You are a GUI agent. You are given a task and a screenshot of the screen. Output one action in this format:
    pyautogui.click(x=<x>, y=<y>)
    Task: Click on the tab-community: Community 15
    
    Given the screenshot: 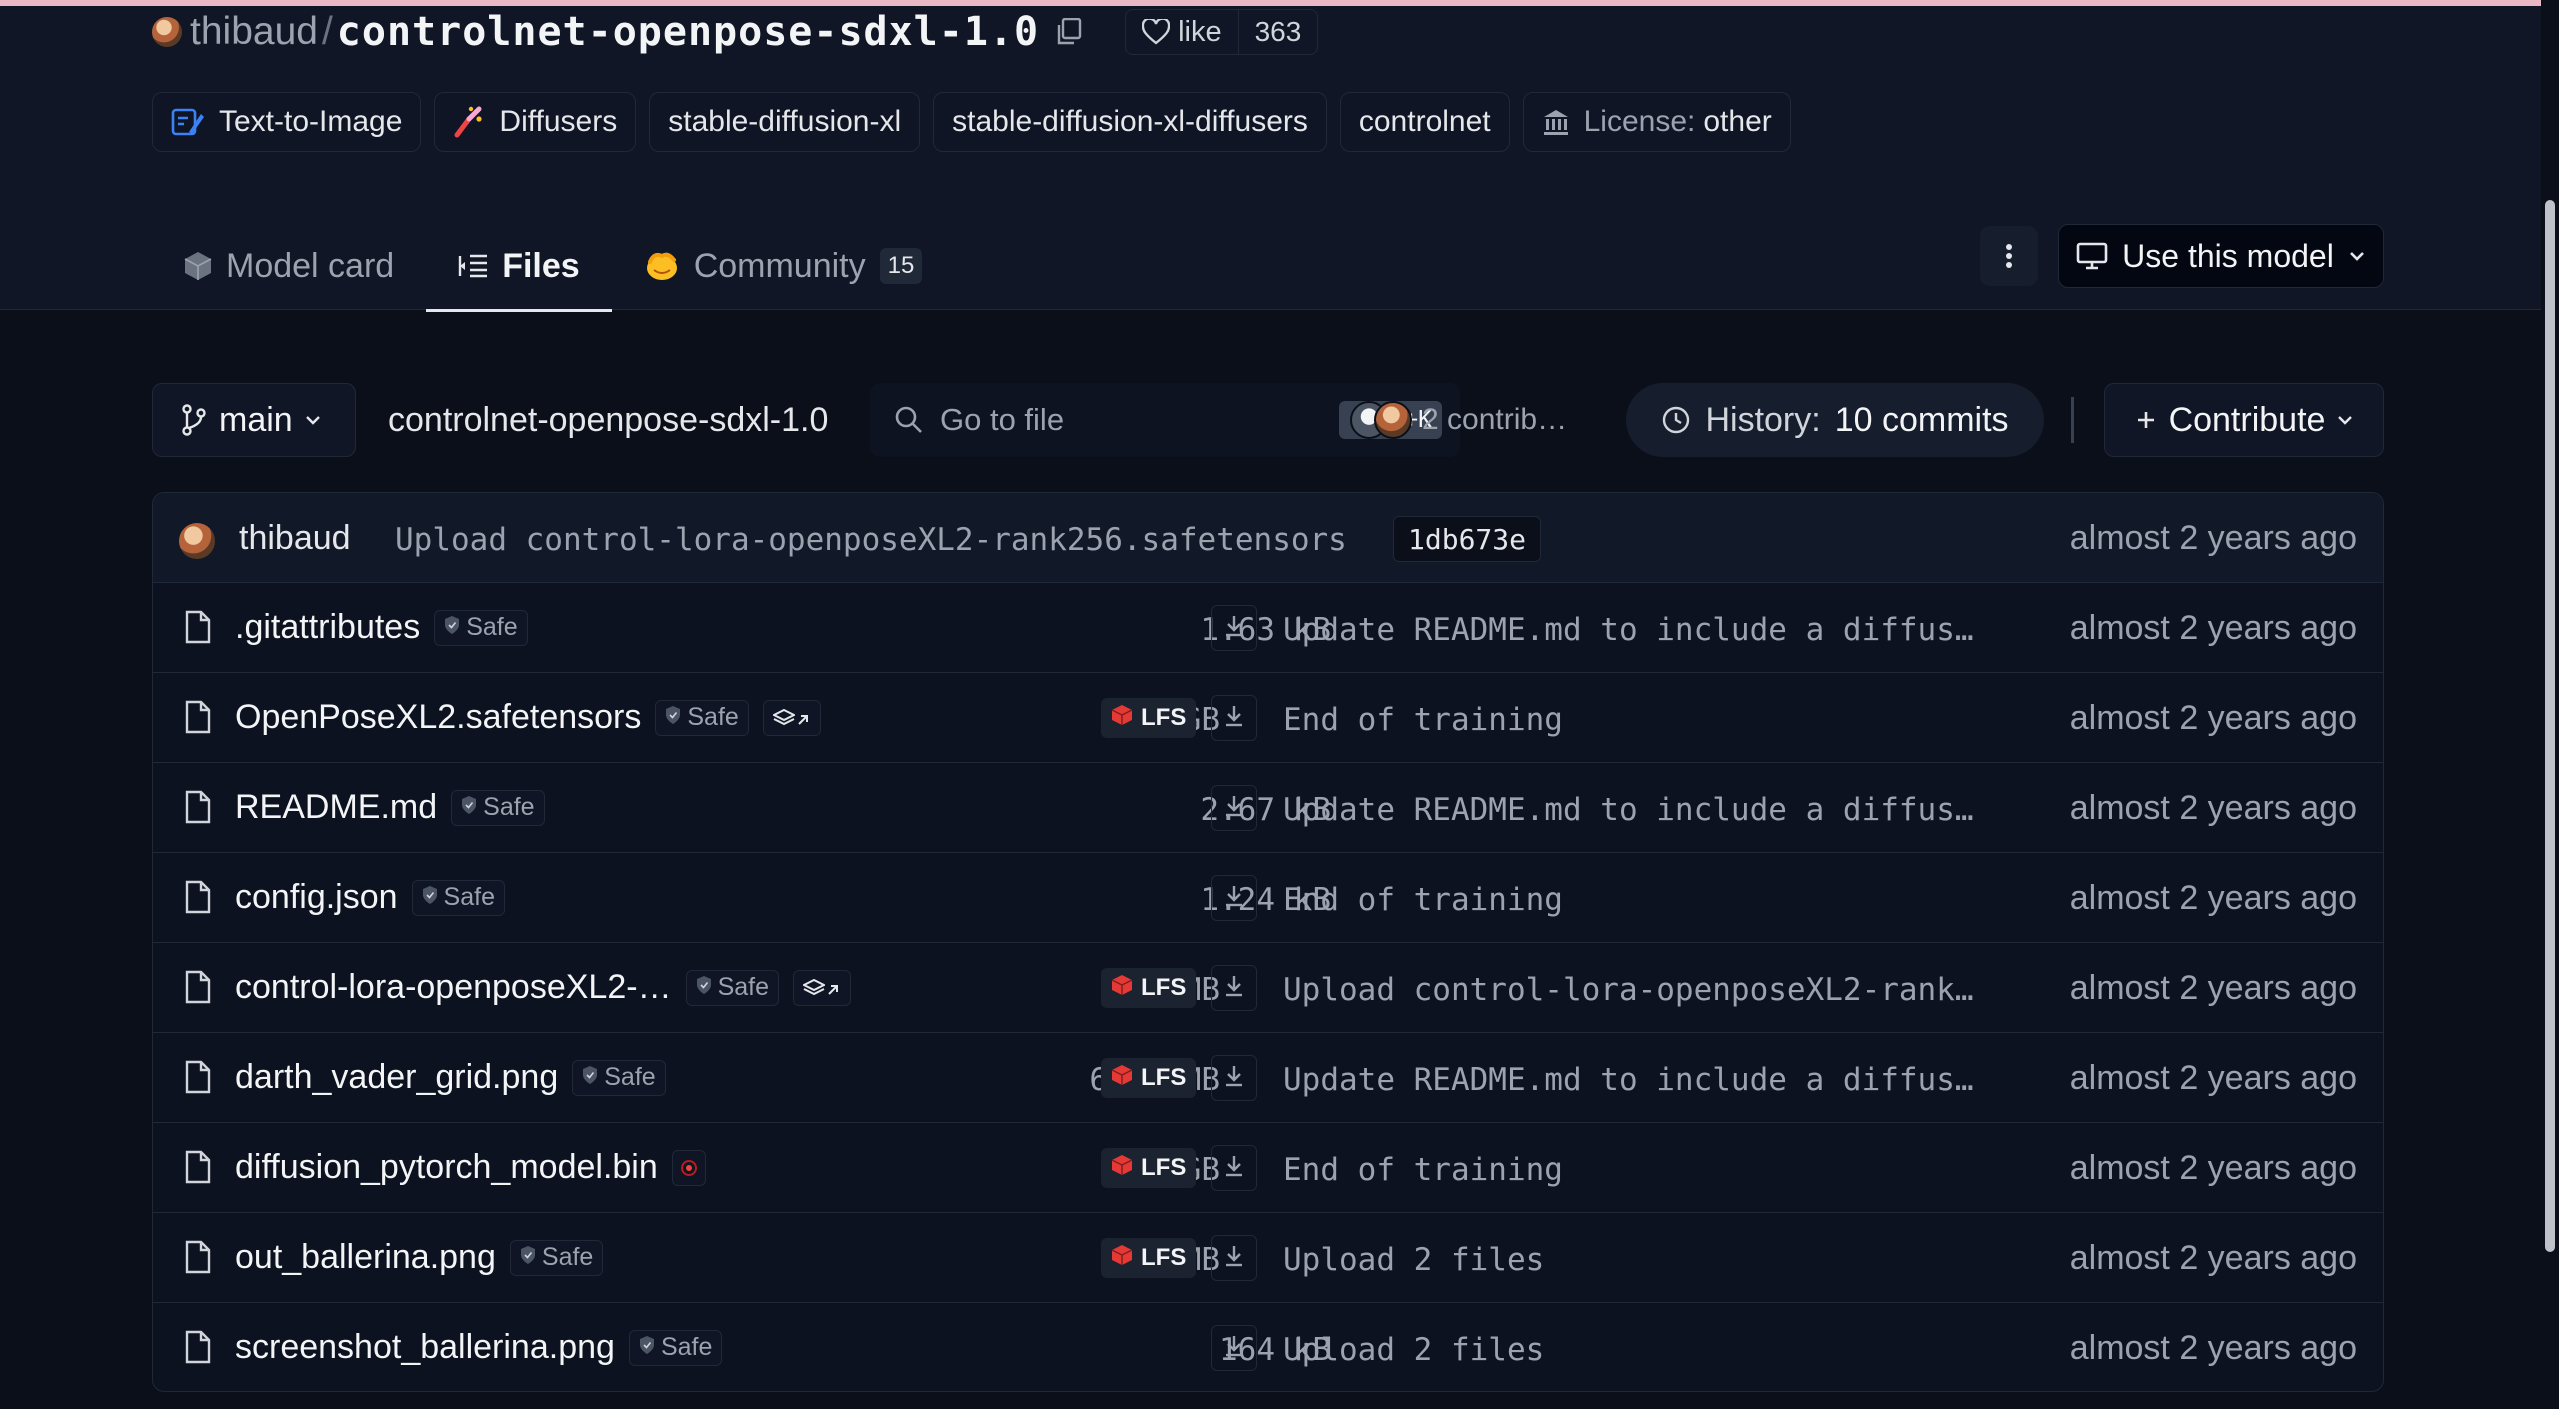 What is the action you would take?
    pyautogui.click(x=783, y=266)
    